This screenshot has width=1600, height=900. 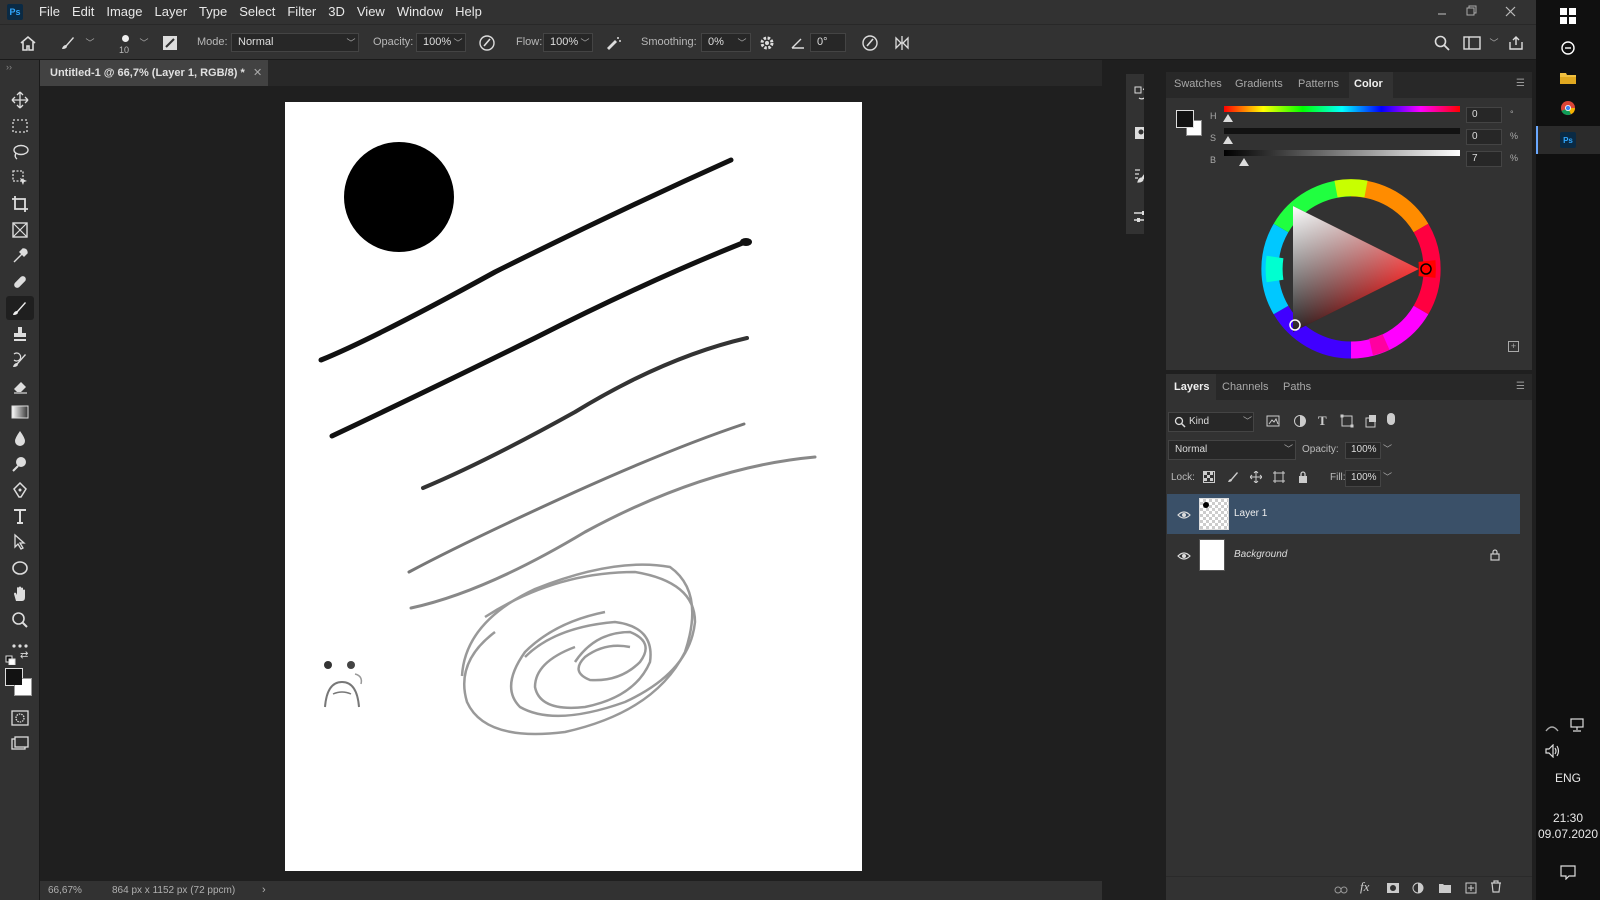 I want to click on link-layers-icon, so click(x=1341, y=891).